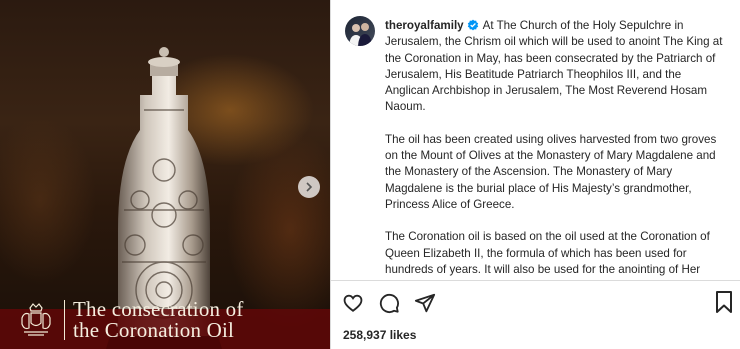  I want to click on share-icon, so click(425, 303).